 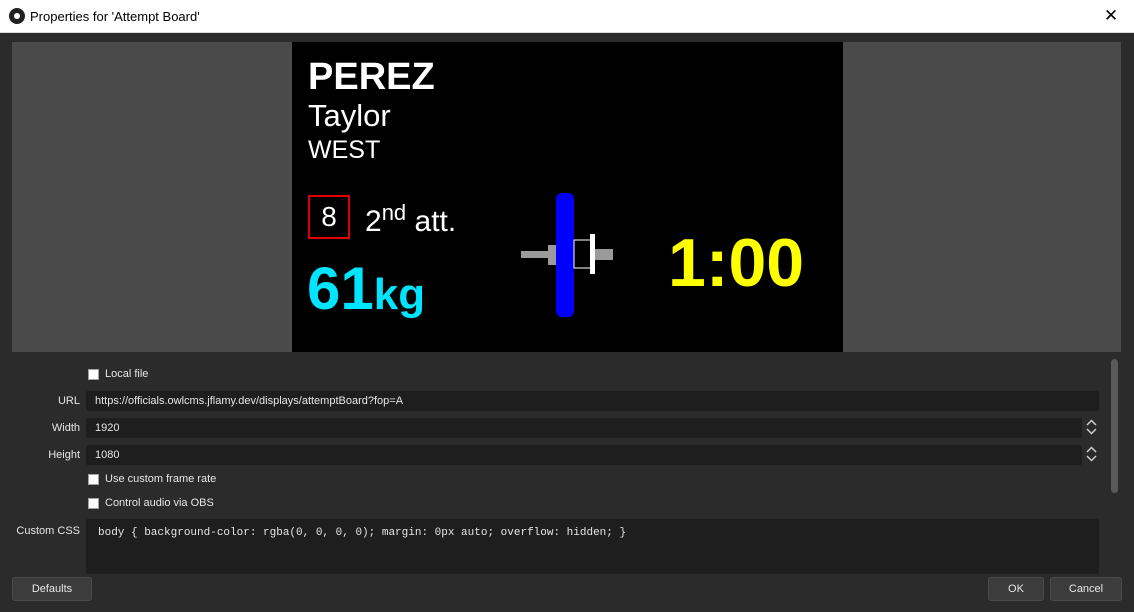 I want to click on requested-weight: 61kg, so click(x=366, y=288).